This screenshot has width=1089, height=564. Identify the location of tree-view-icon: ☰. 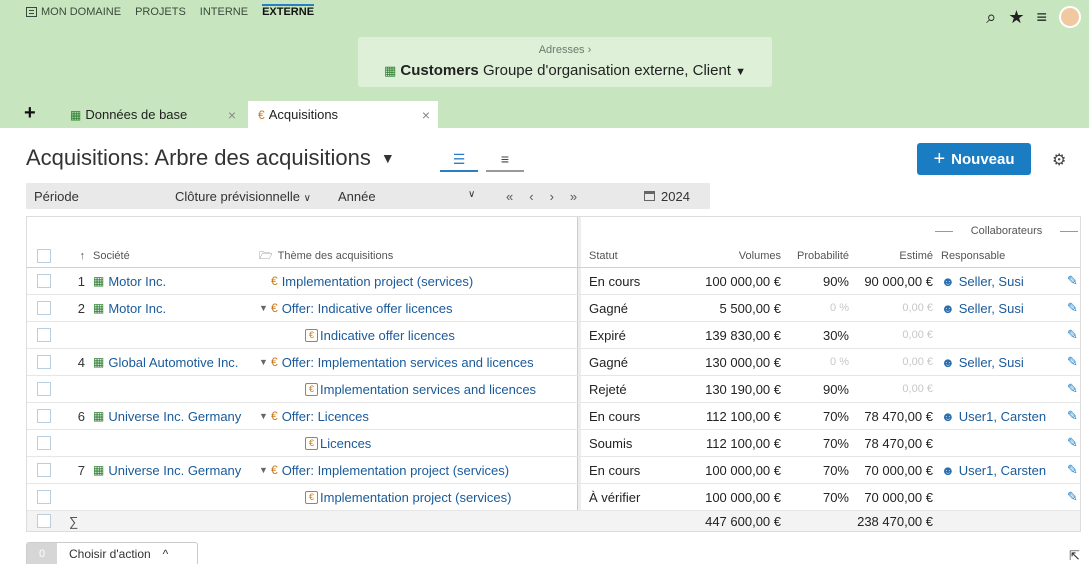
(459, 160).